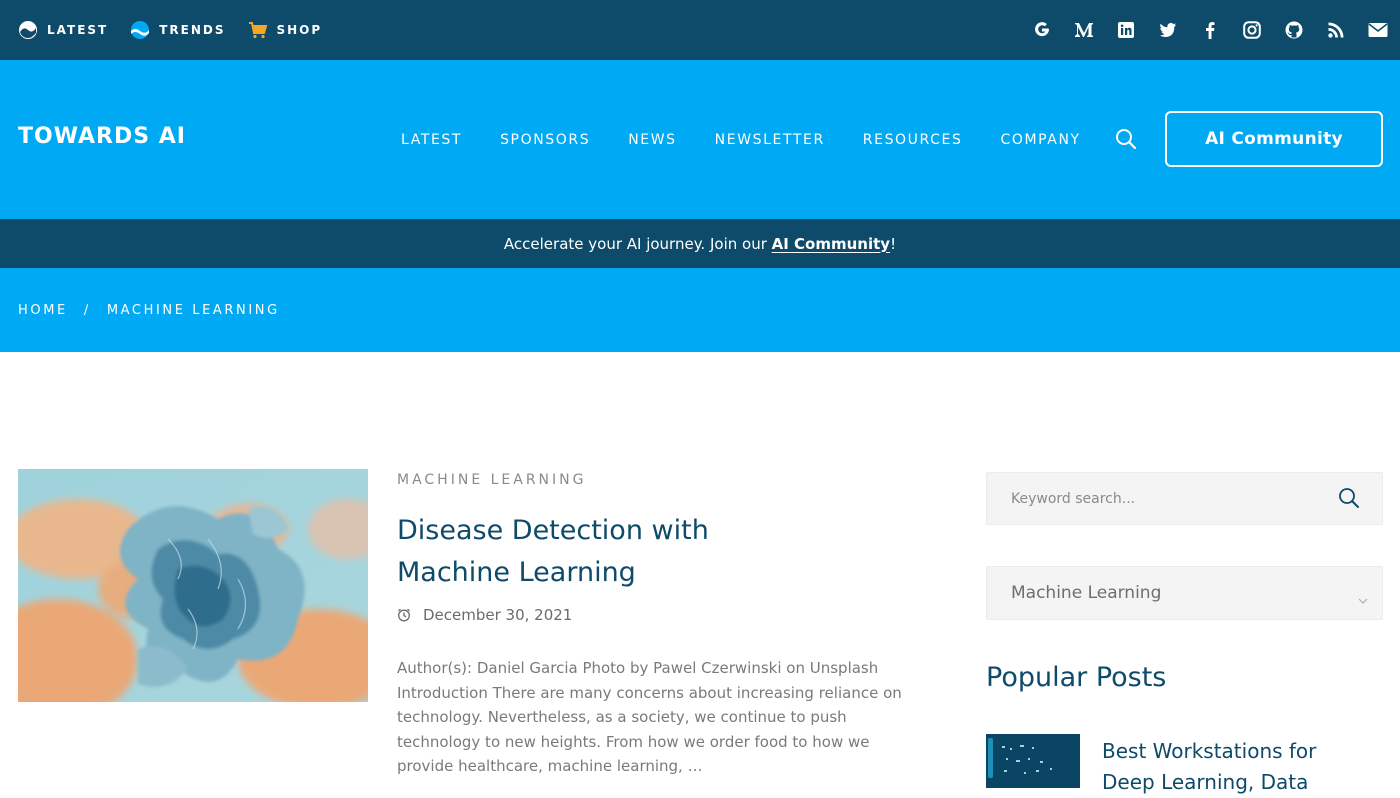 Image resolution: width=1400 pixels, height=798 pixels. What do you see at coordinates (1086, 593) in the screenshot?
I see `category-select-value: Machine Learning` at bounding box center [1086, 593].